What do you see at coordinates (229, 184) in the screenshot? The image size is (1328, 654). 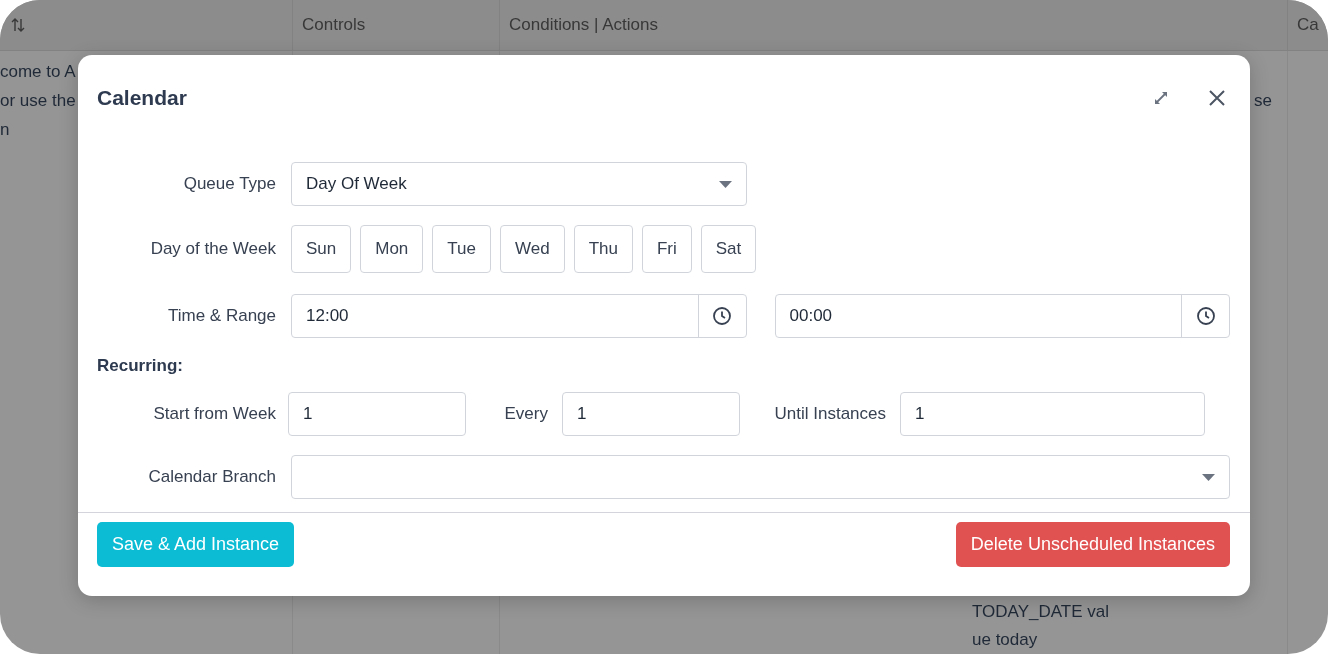 I see `field-label: Queue Type` at bounding box center [229, 184].